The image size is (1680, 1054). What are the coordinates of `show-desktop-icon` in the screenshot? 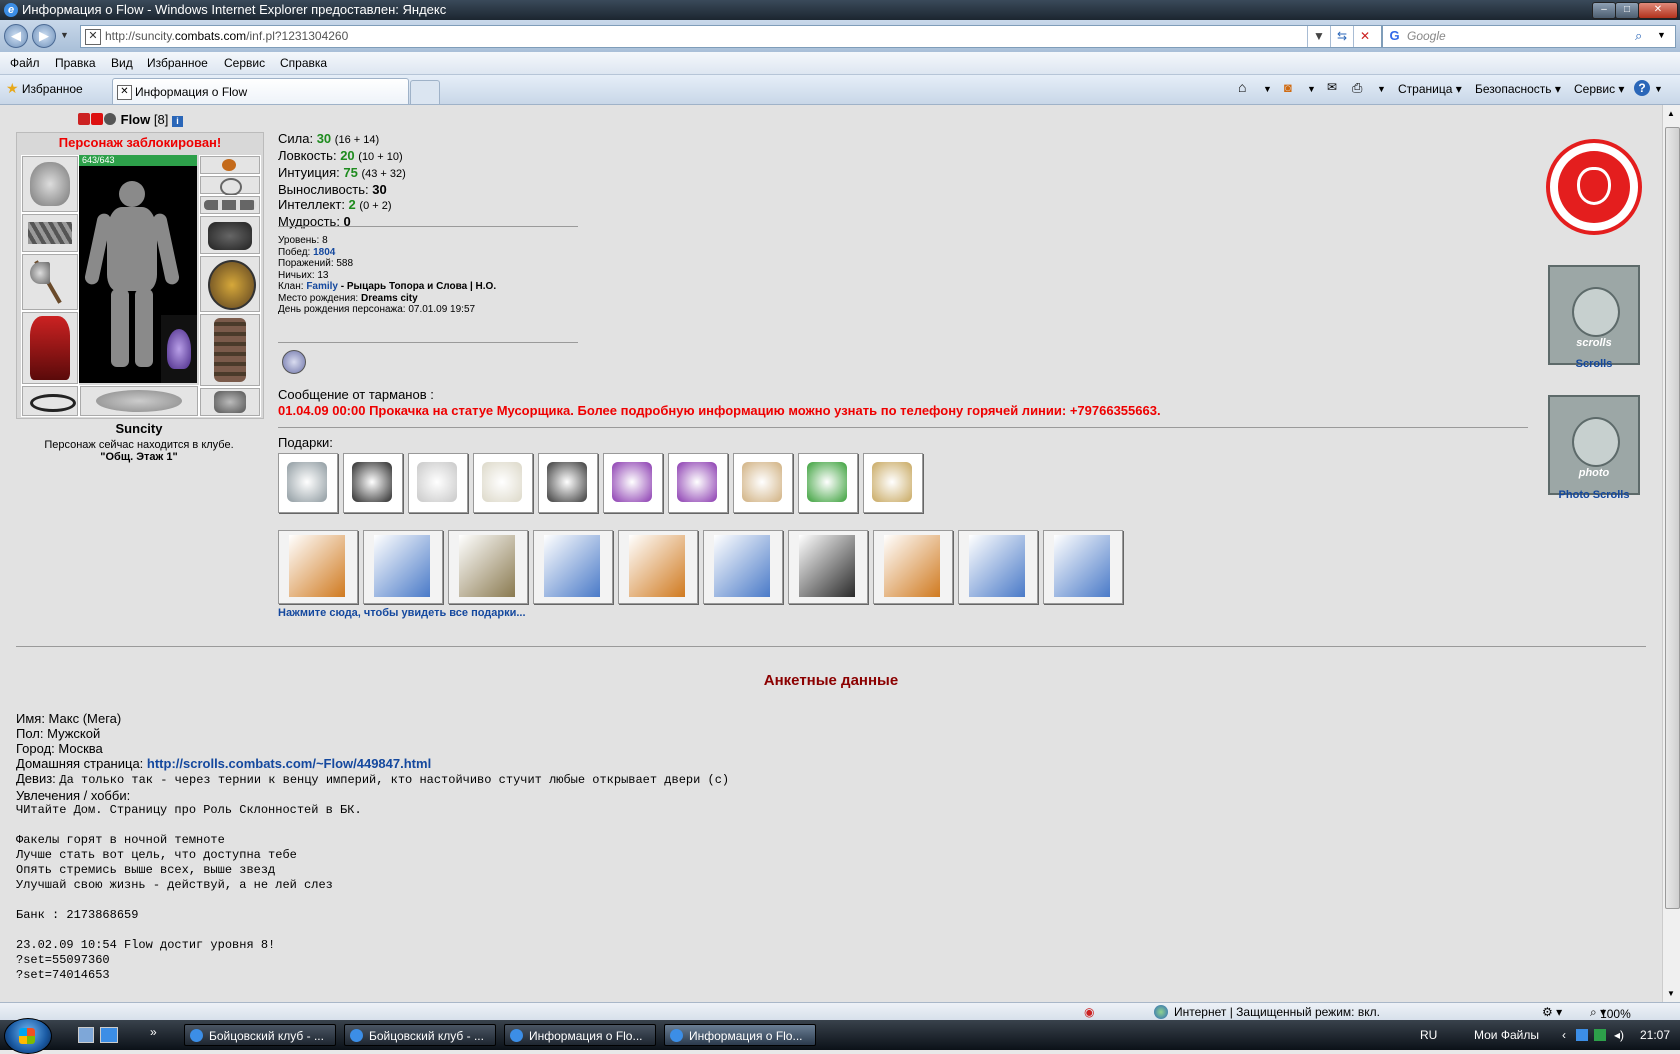 It's located at (86, 1035).